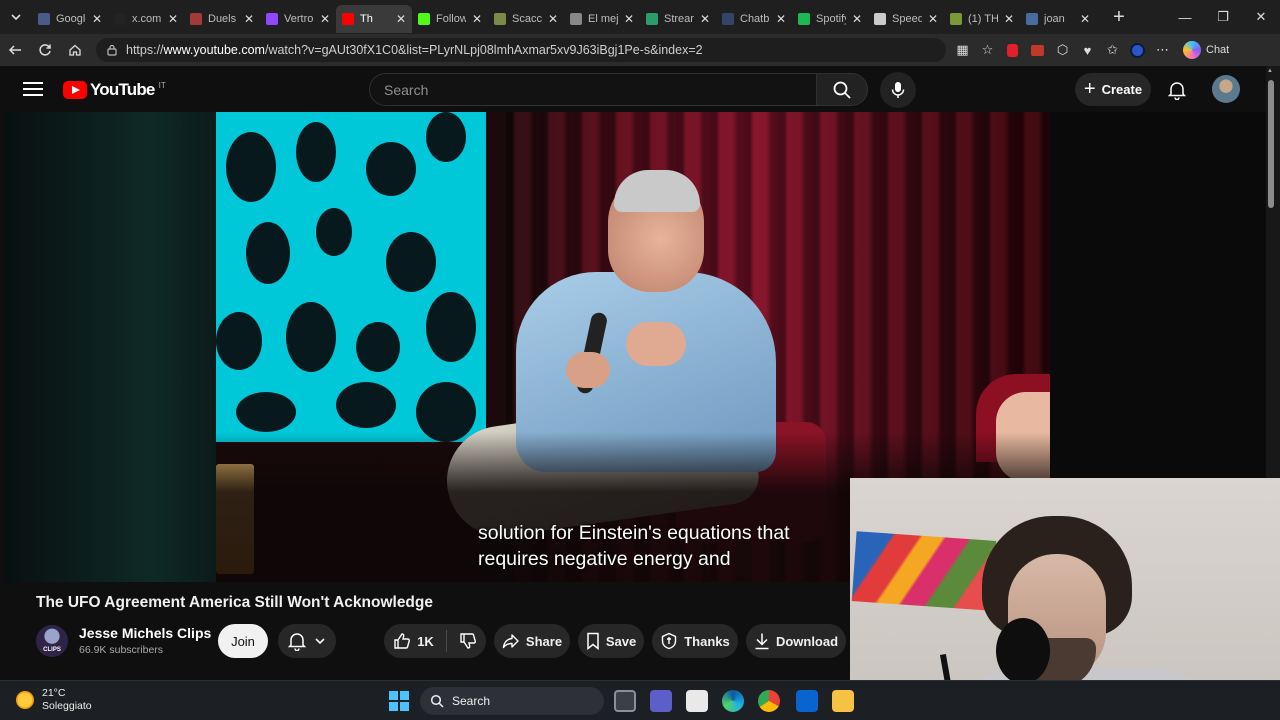 The image size is (1280, 720). I want to click on refresh-button, so click(45, 50).